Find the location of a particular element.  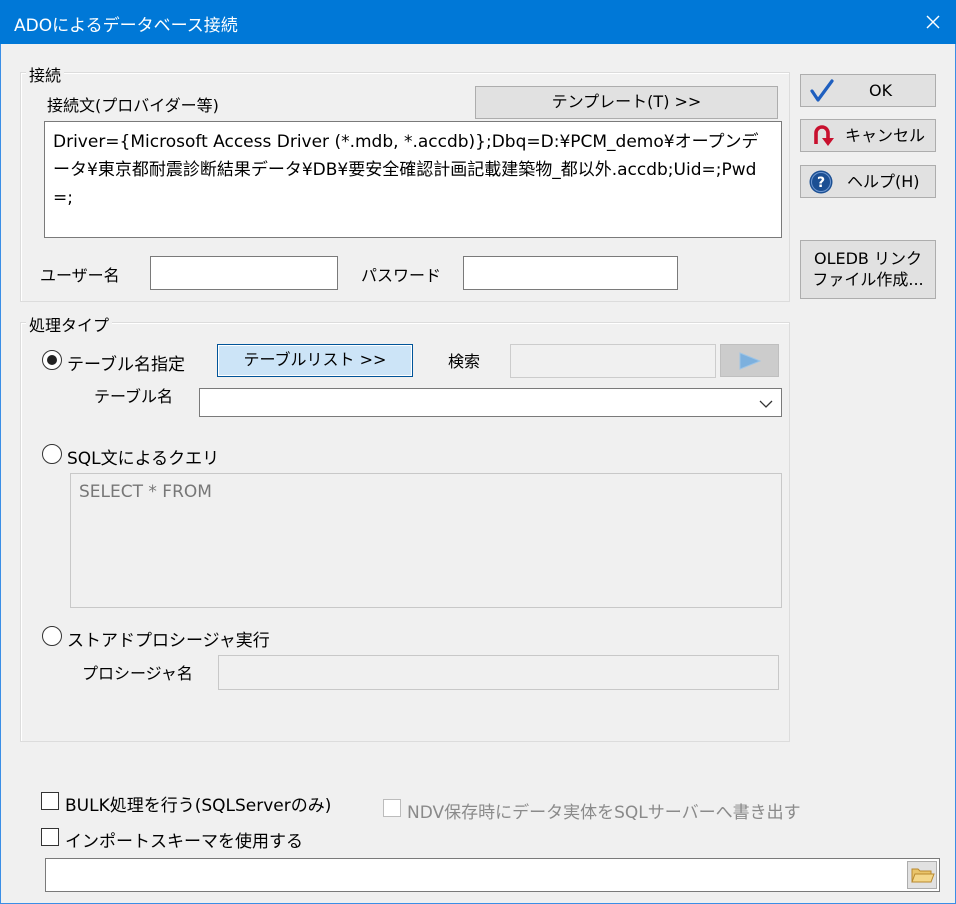

sql-radio-circle is located at coordinates (52, 454).